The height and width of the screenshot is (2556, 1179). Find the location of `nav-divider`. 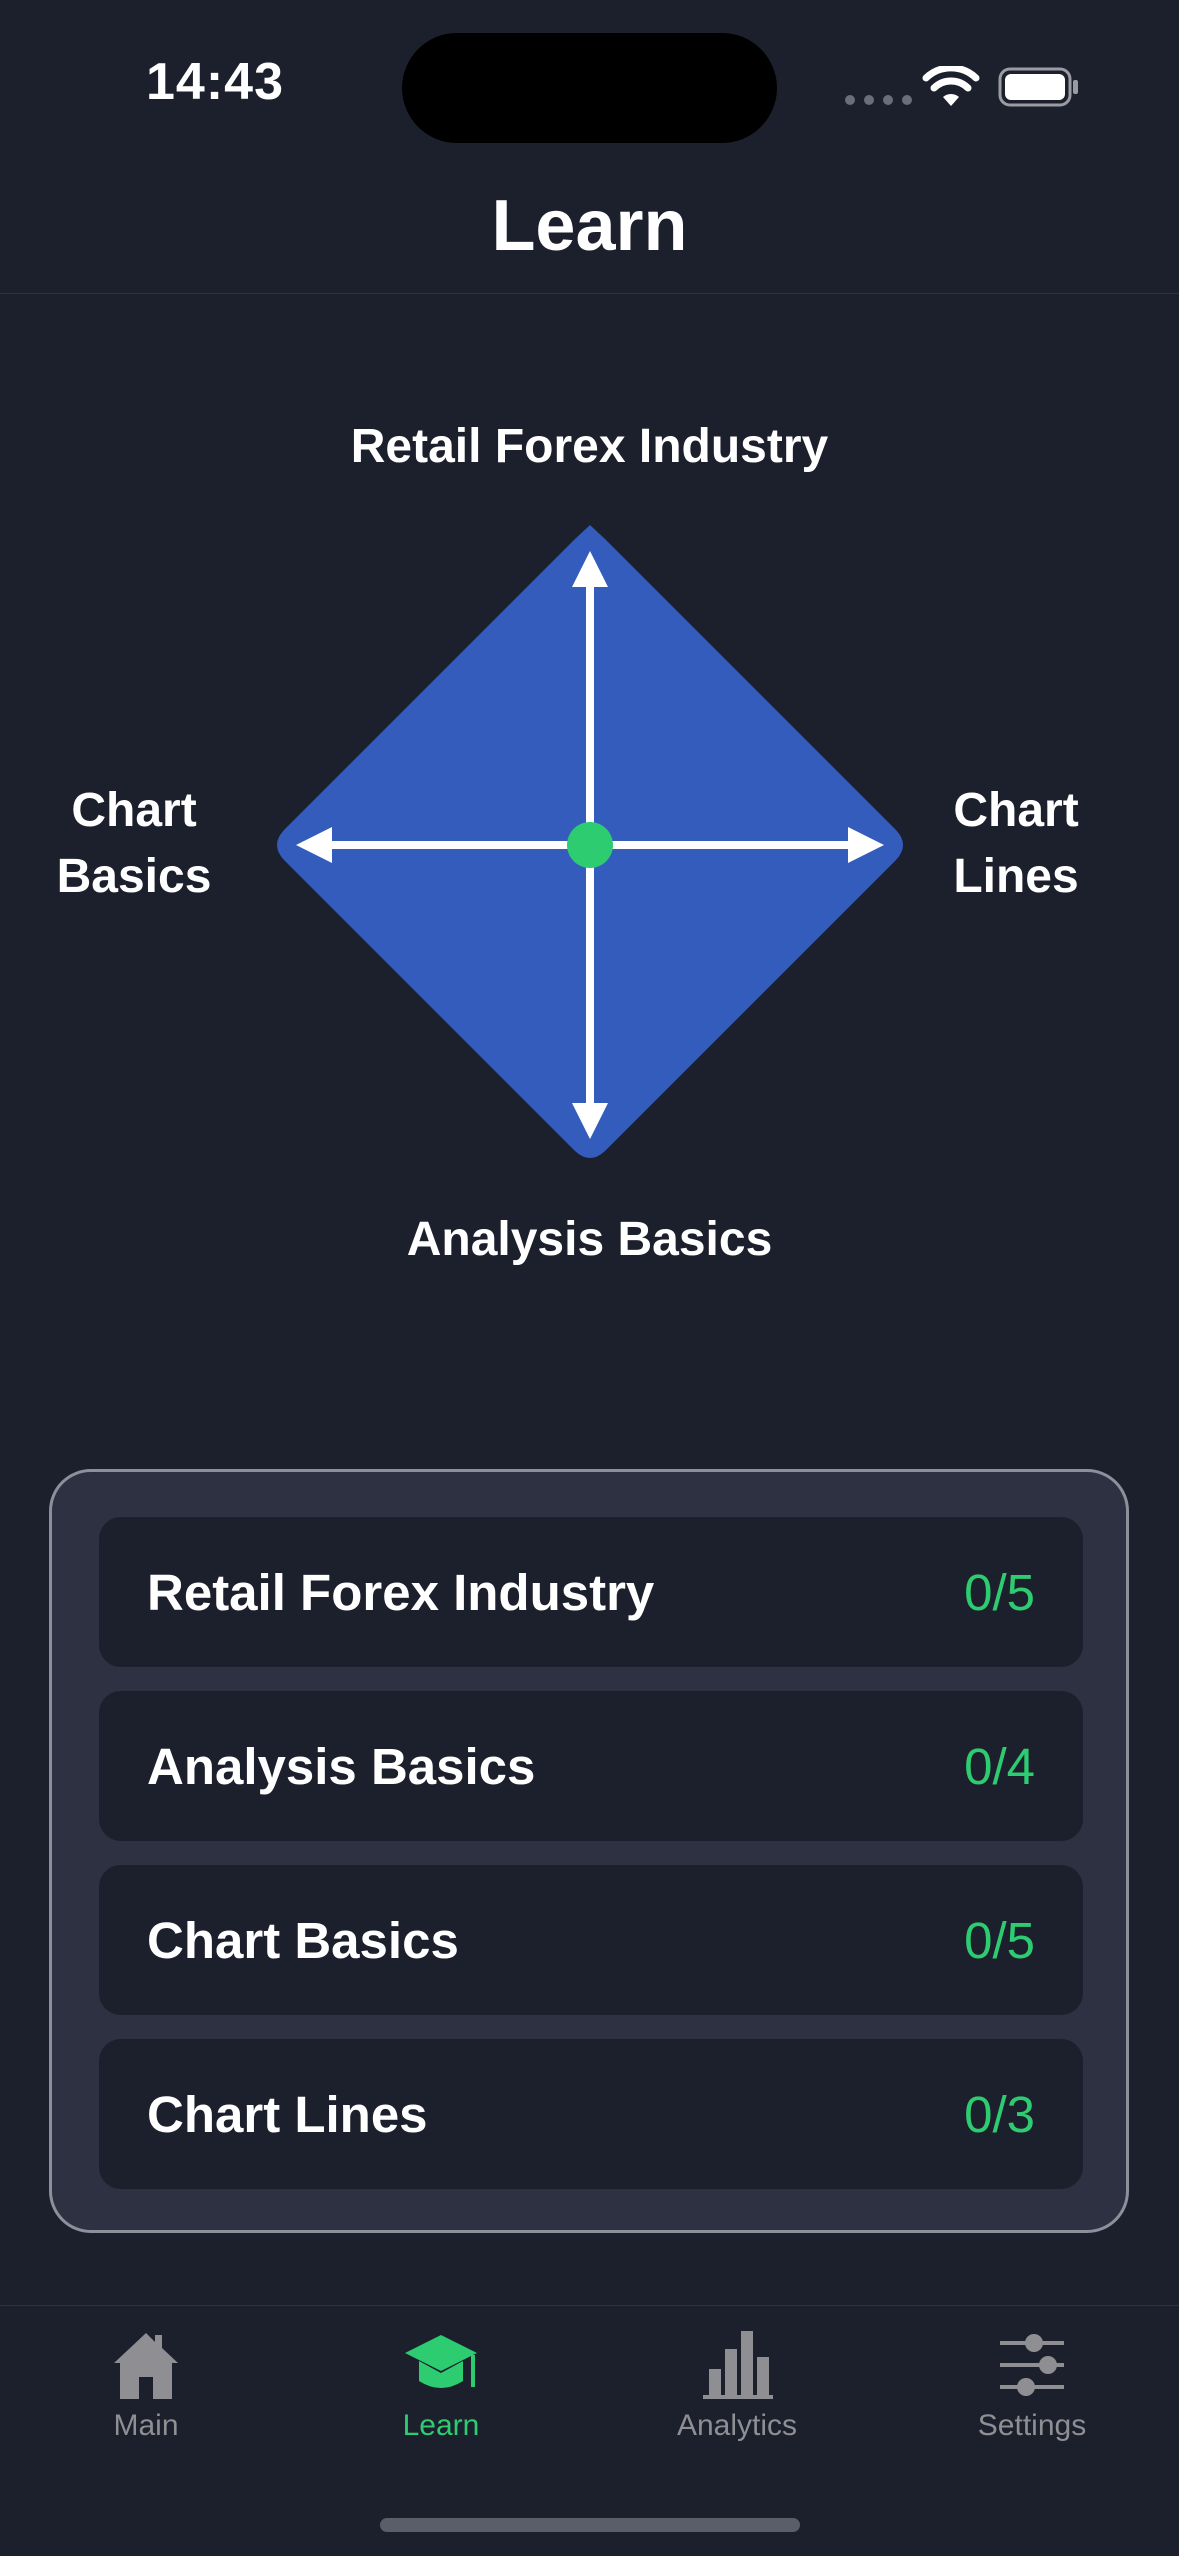

nav-divider is located at coordinates (589, 293).